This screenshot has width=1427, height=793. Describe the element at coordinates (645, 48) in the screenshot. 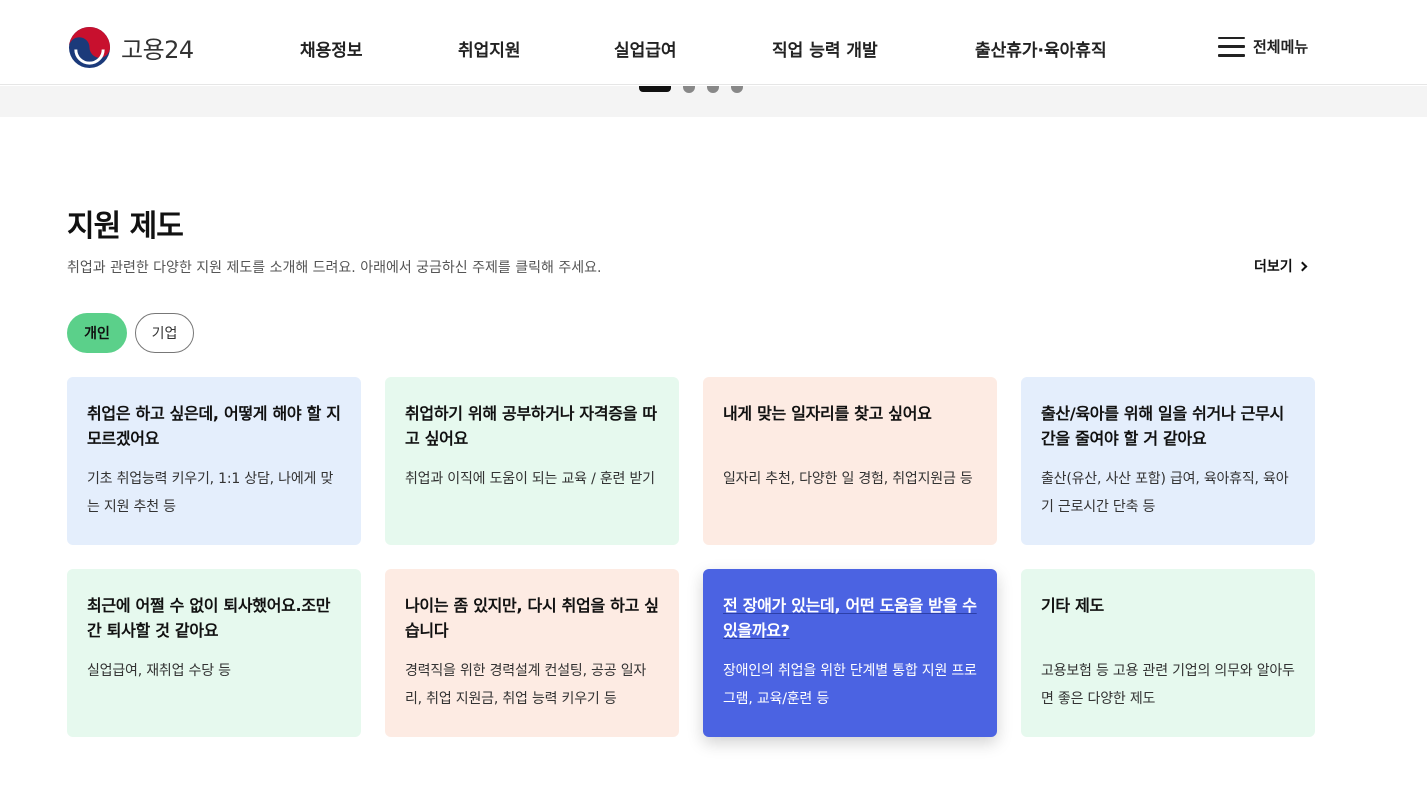

I see `nav-item-unemployment-benefit: 실업급여` at that location.